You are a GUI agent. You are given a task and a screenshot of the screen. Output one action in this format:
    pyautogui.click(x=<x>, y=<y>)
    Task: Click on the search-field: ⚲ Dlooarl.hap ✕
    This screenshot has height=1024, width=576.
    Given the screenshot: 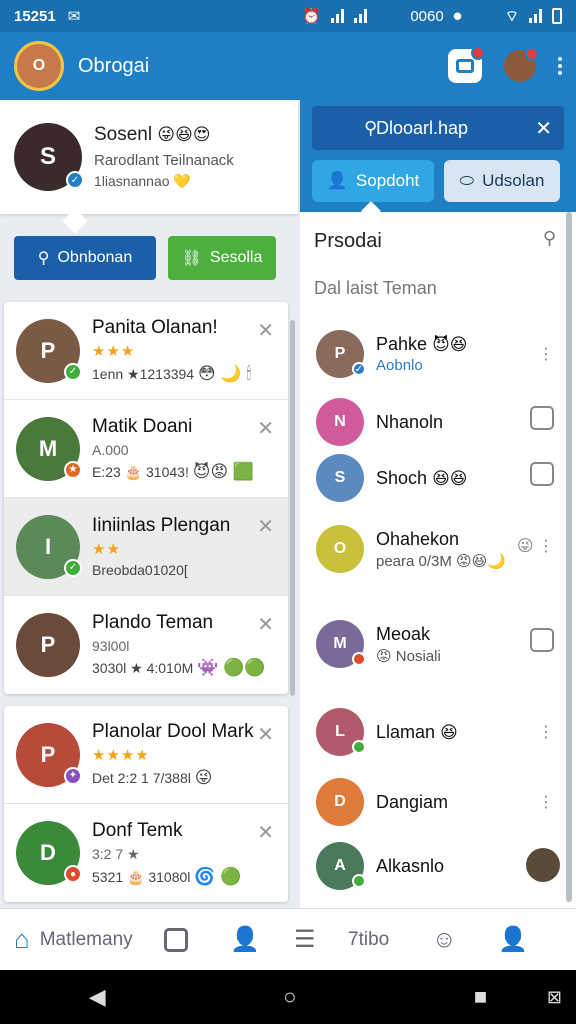 What is the action you would take?
    pyautogui.click(x=438, y=128)
    